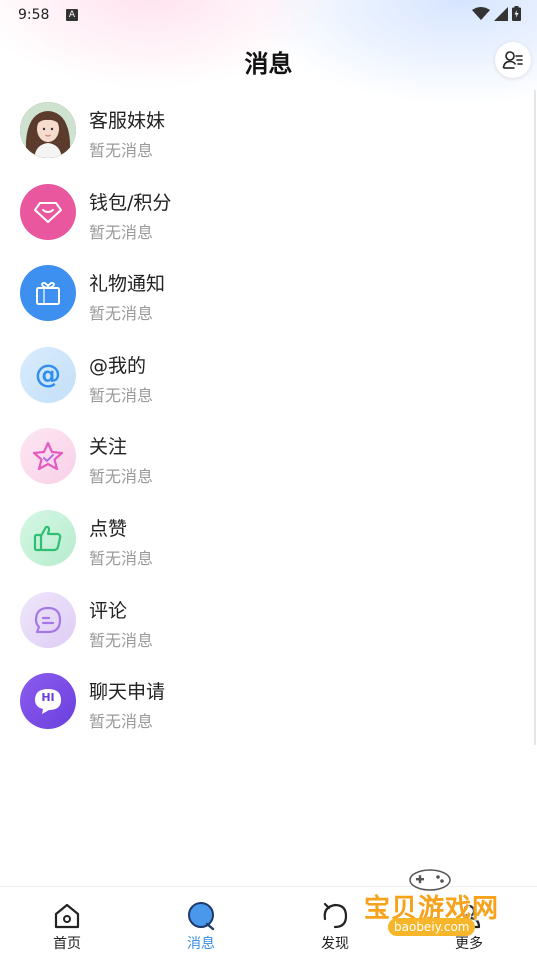  I want to click on message-item-customer-service: 客服妹妹 暂无消息, so click(268, 131).